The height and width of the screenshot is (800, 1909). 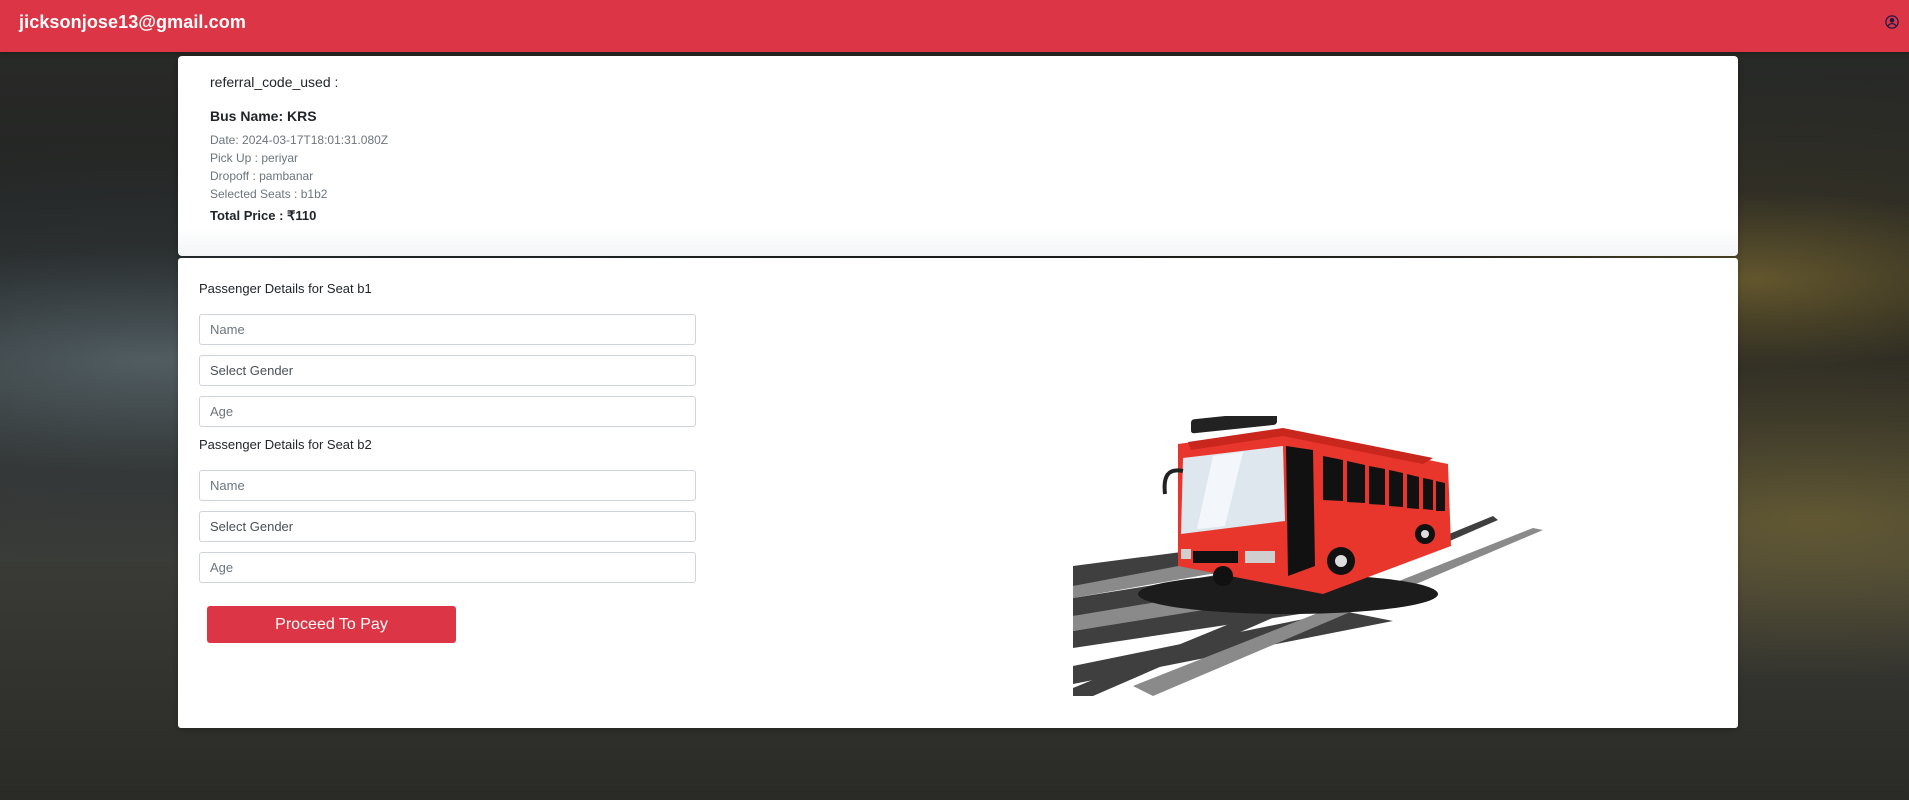 What do you see at coordinates (1308, 556) in the screenshot?
I see `bus-illustration` at bounding box center [1308, 556].